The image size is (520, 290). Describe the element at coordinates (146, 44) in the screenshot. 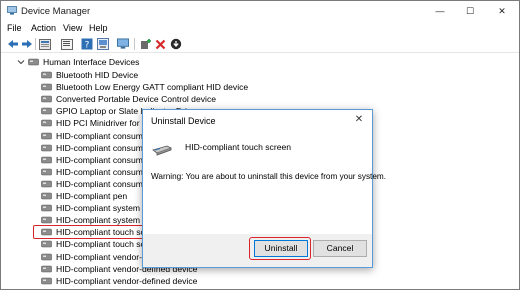

I see `update-driver-icon` at that location.